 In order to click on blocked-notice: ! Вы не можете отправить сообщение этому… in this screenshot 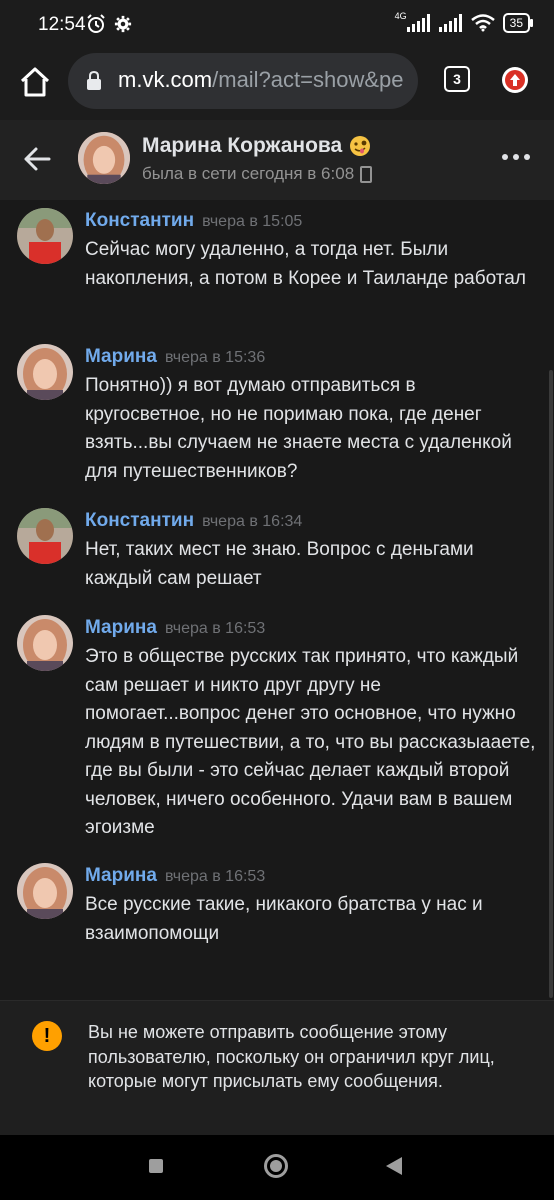, I will do `click(277, 1068)`.